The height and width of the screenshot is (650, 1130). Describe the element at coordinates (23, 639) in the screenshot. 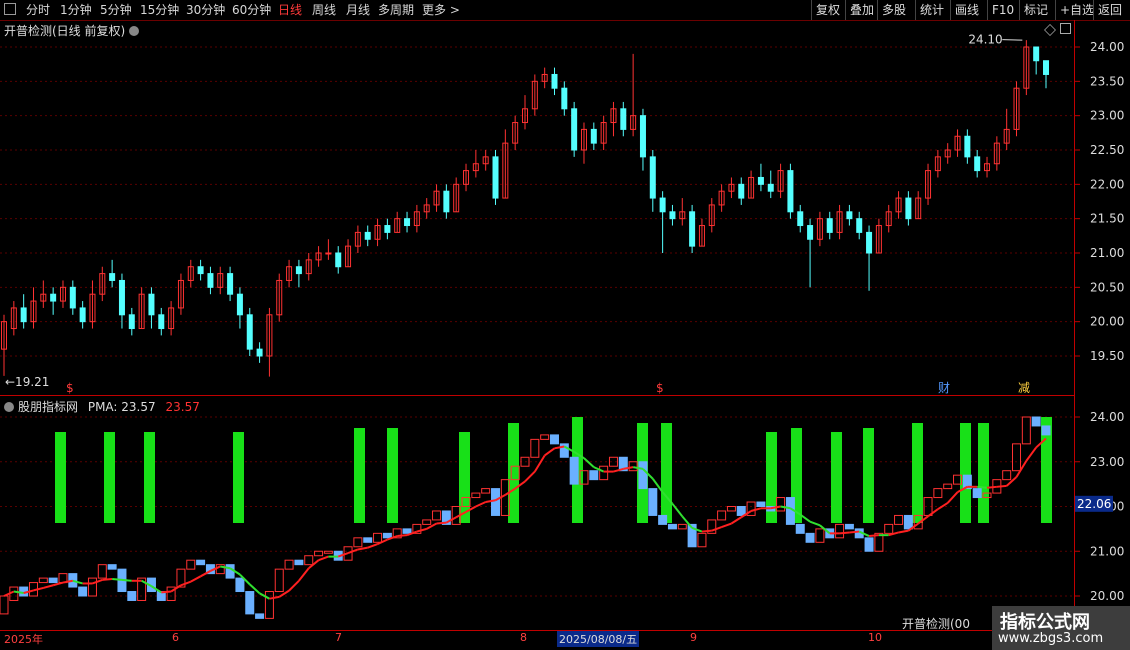

I see `x-axis-label: 2025年` at that location.